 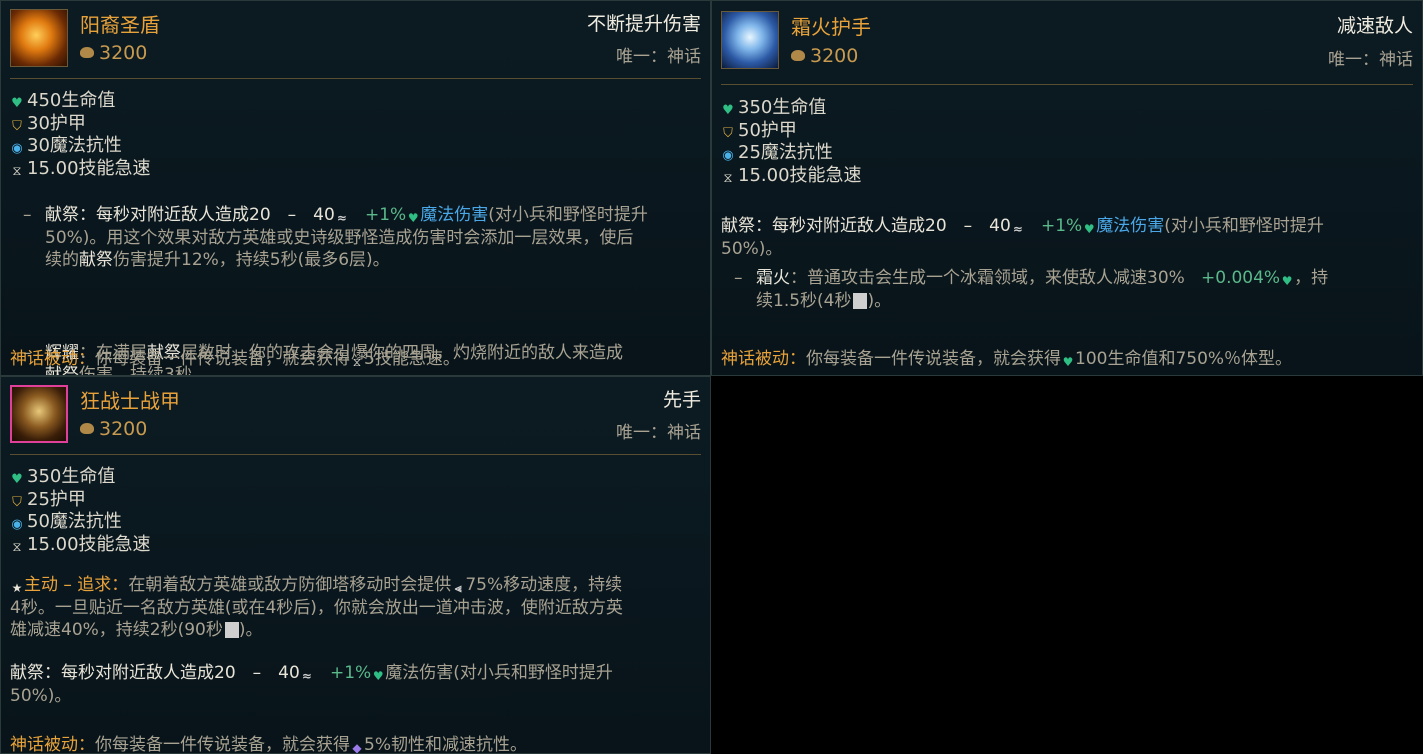 What do you see at coordinates (17, 588) in the screenshot?
I see `star-icon: ★` at bounding box center [17, 588].